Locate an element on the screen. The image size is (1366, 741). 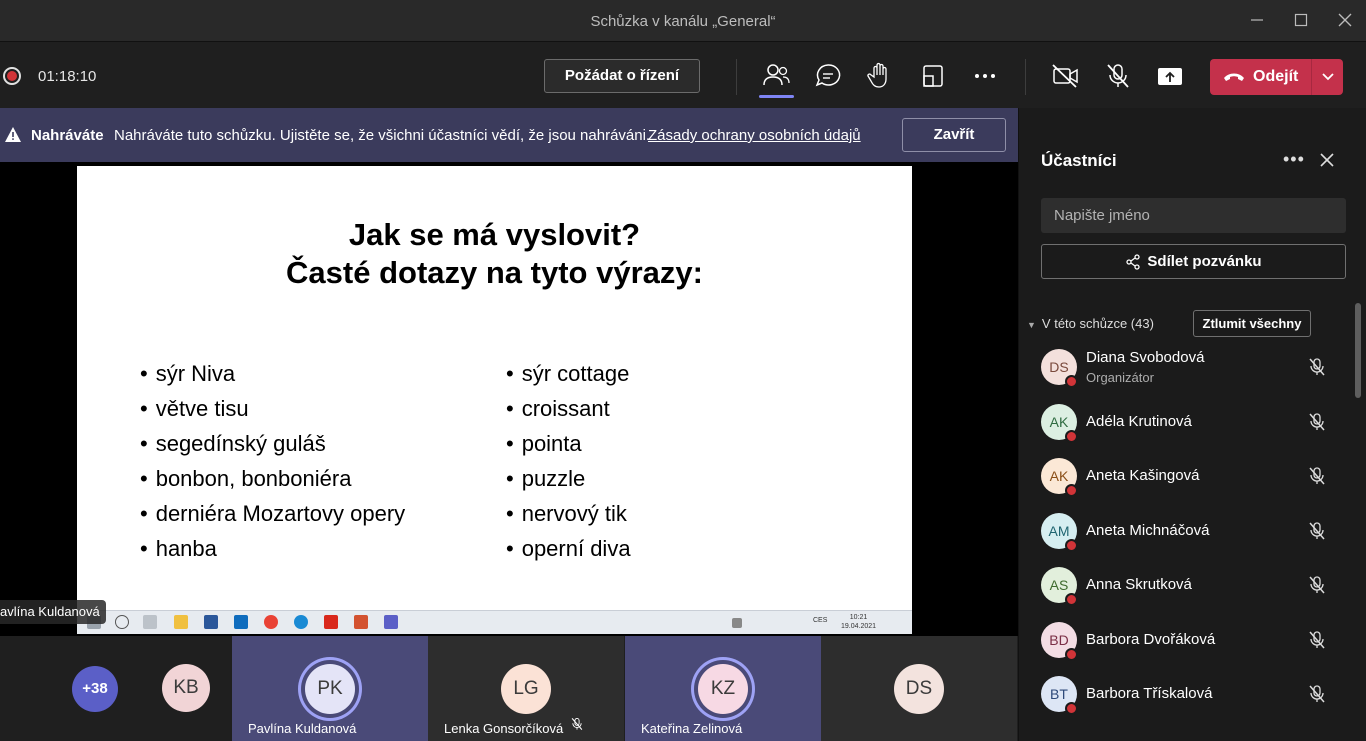
tile-name: Pavlína Kuldanová is located at coordinates (302, 728).